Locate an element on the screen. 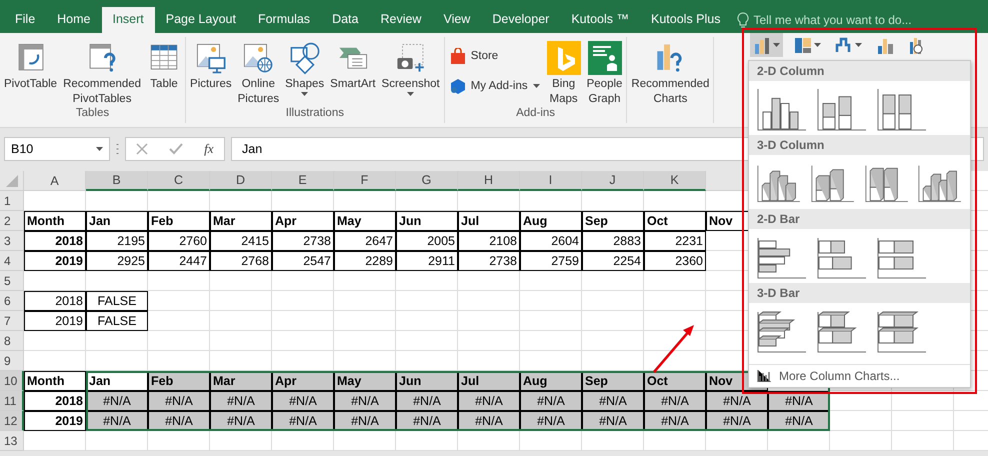 The height and width of the screenshot is (456, 988). ribbon-button: Bing Maps is located at coordinates (563, 74).